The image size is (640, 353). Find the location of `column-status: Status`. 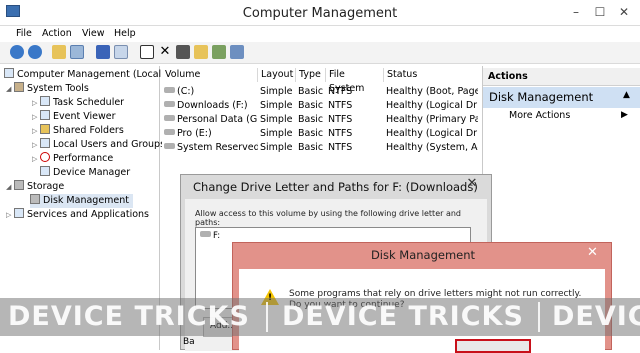

column-status: Status is located at coordinates (432, 75).